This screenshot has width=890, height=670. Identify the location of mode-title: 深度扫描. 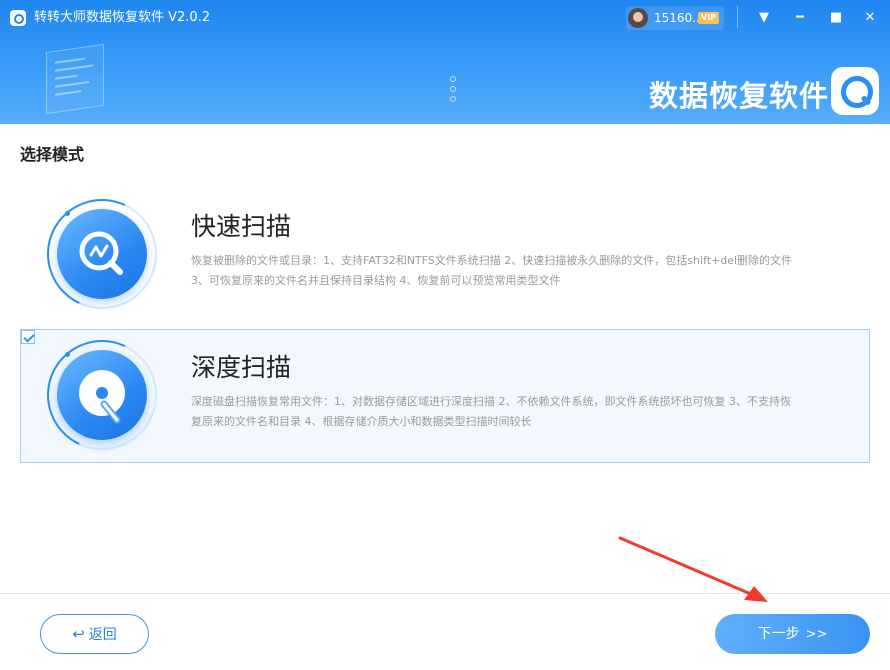
(241, 367).